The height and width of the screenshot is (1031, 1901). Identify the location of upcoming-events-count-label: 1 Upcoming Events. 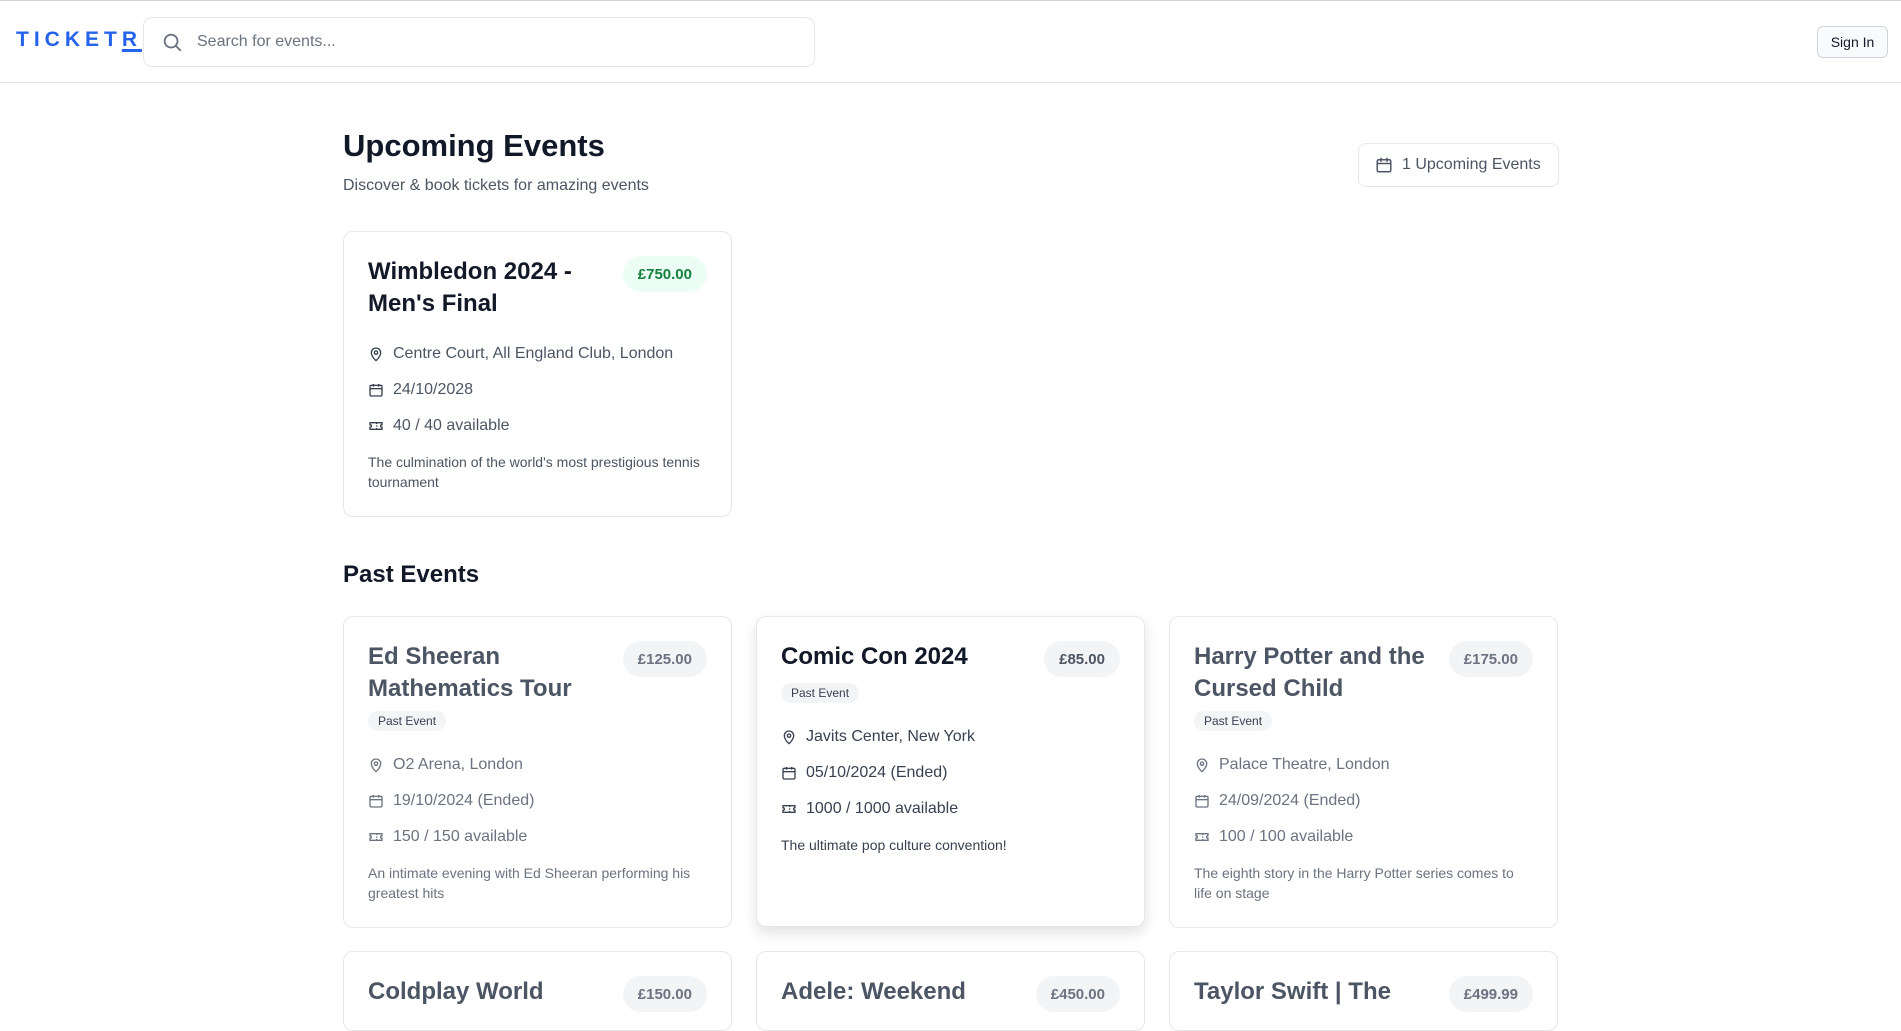
(1471, 164).